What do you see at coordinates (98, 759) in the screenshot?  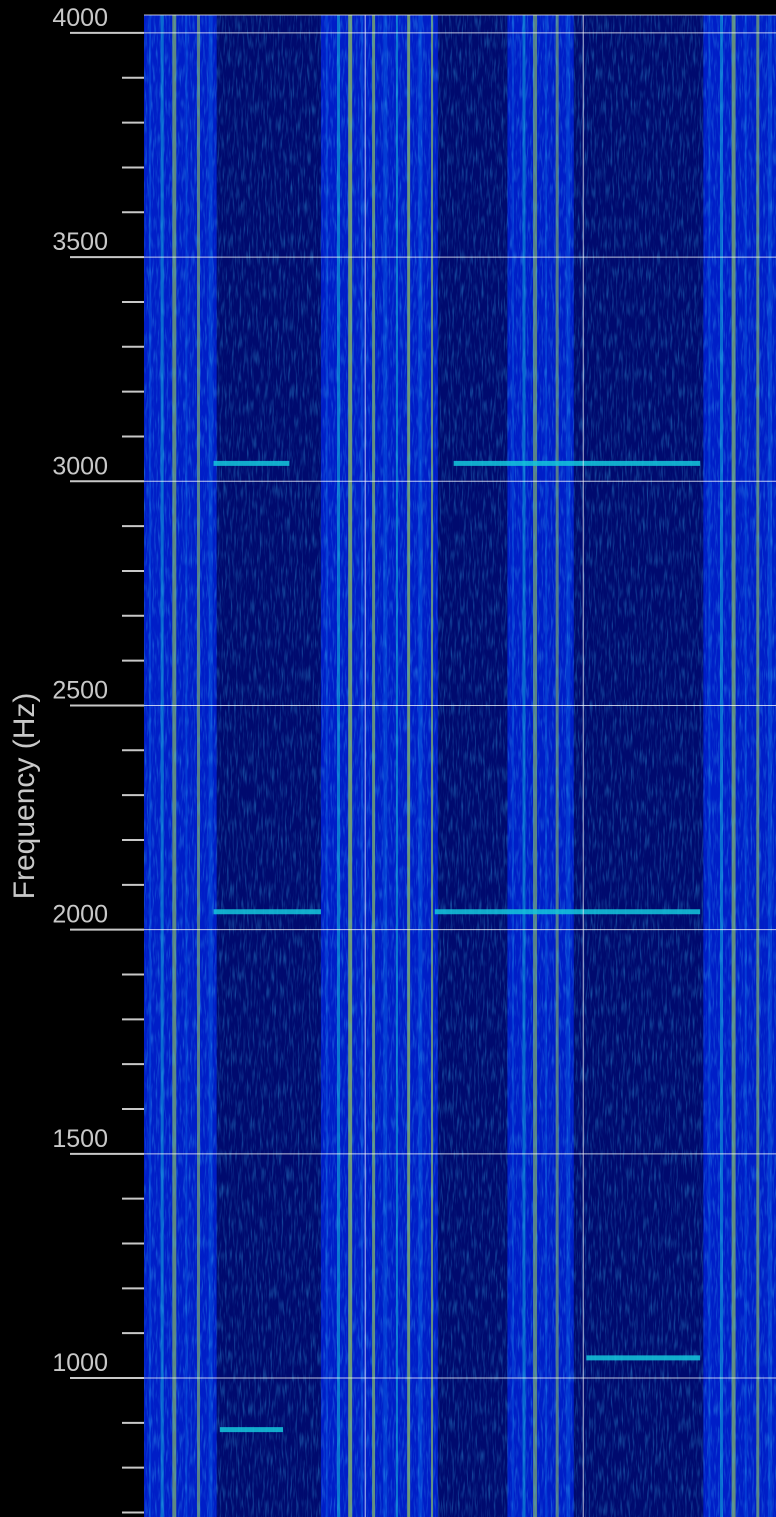 I see `y-axis: 1000 1500 2000 2500 3000 3500 4000` at bounding box center [98, 759].